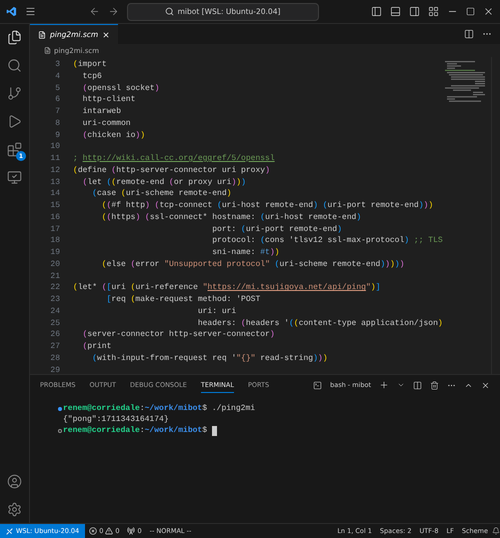 The image size is (500, 538). Describe the element at coordinates (395, 11) in the screenshot. I see `panel-bottom-icon` at that location.